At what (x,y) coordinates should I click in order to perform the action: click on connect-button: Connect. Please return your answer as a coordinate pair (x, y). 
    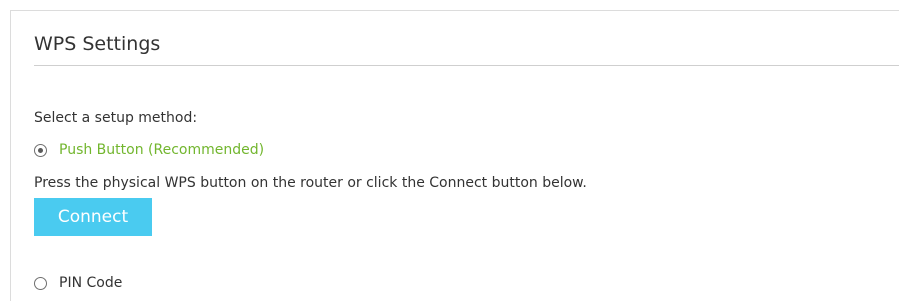
    Looking at the image, I should click on (93, 217).